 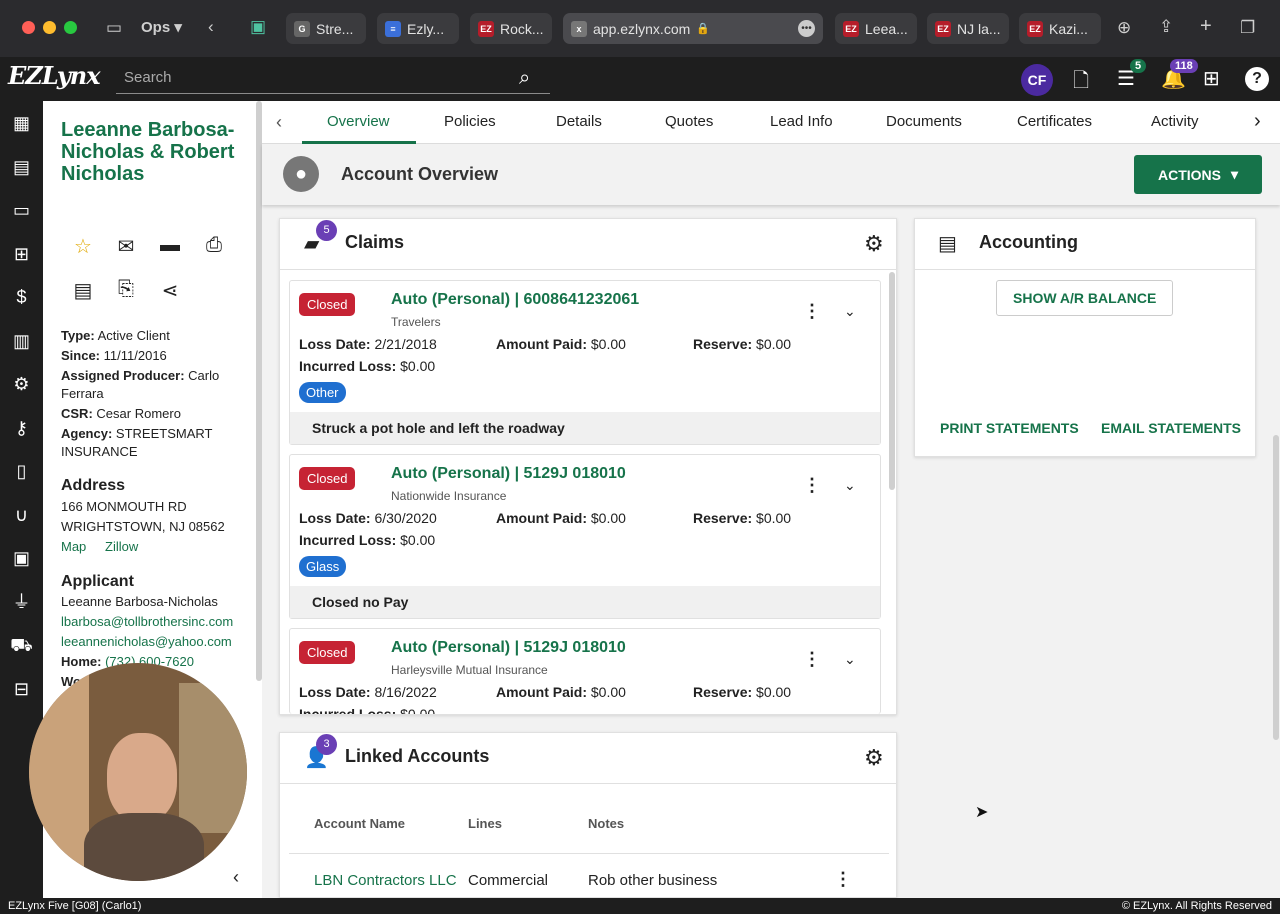 What do you see at coordinates (21, 123) in the screenshot?
I see `dashboard-icon: ▦` at bounding box center [21, 123].